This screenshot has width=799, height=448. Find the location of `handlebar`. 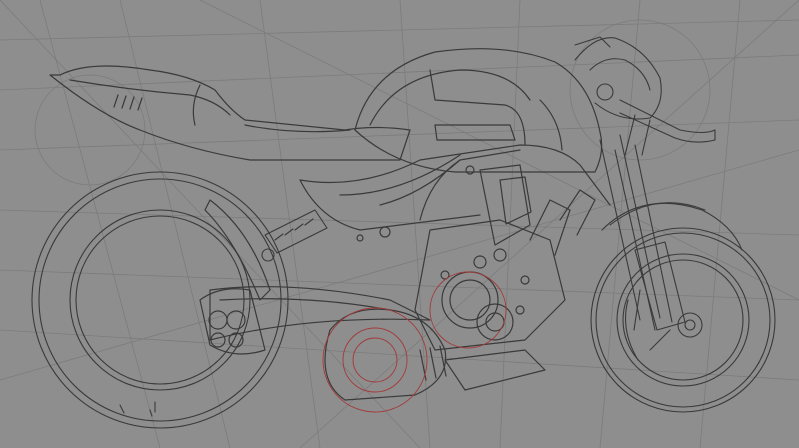

handlebar is located at coordinates (667, 127).